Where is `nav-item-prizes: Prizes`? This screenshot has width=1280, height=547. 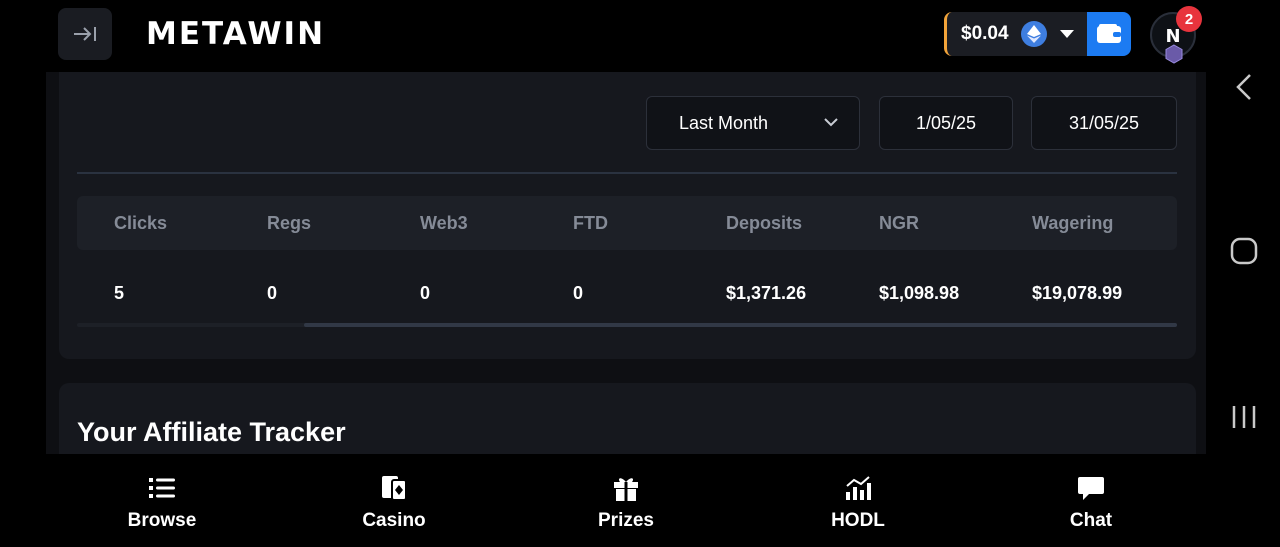 nav-item-prizes: Prizes is located at coordinates (626, 506).